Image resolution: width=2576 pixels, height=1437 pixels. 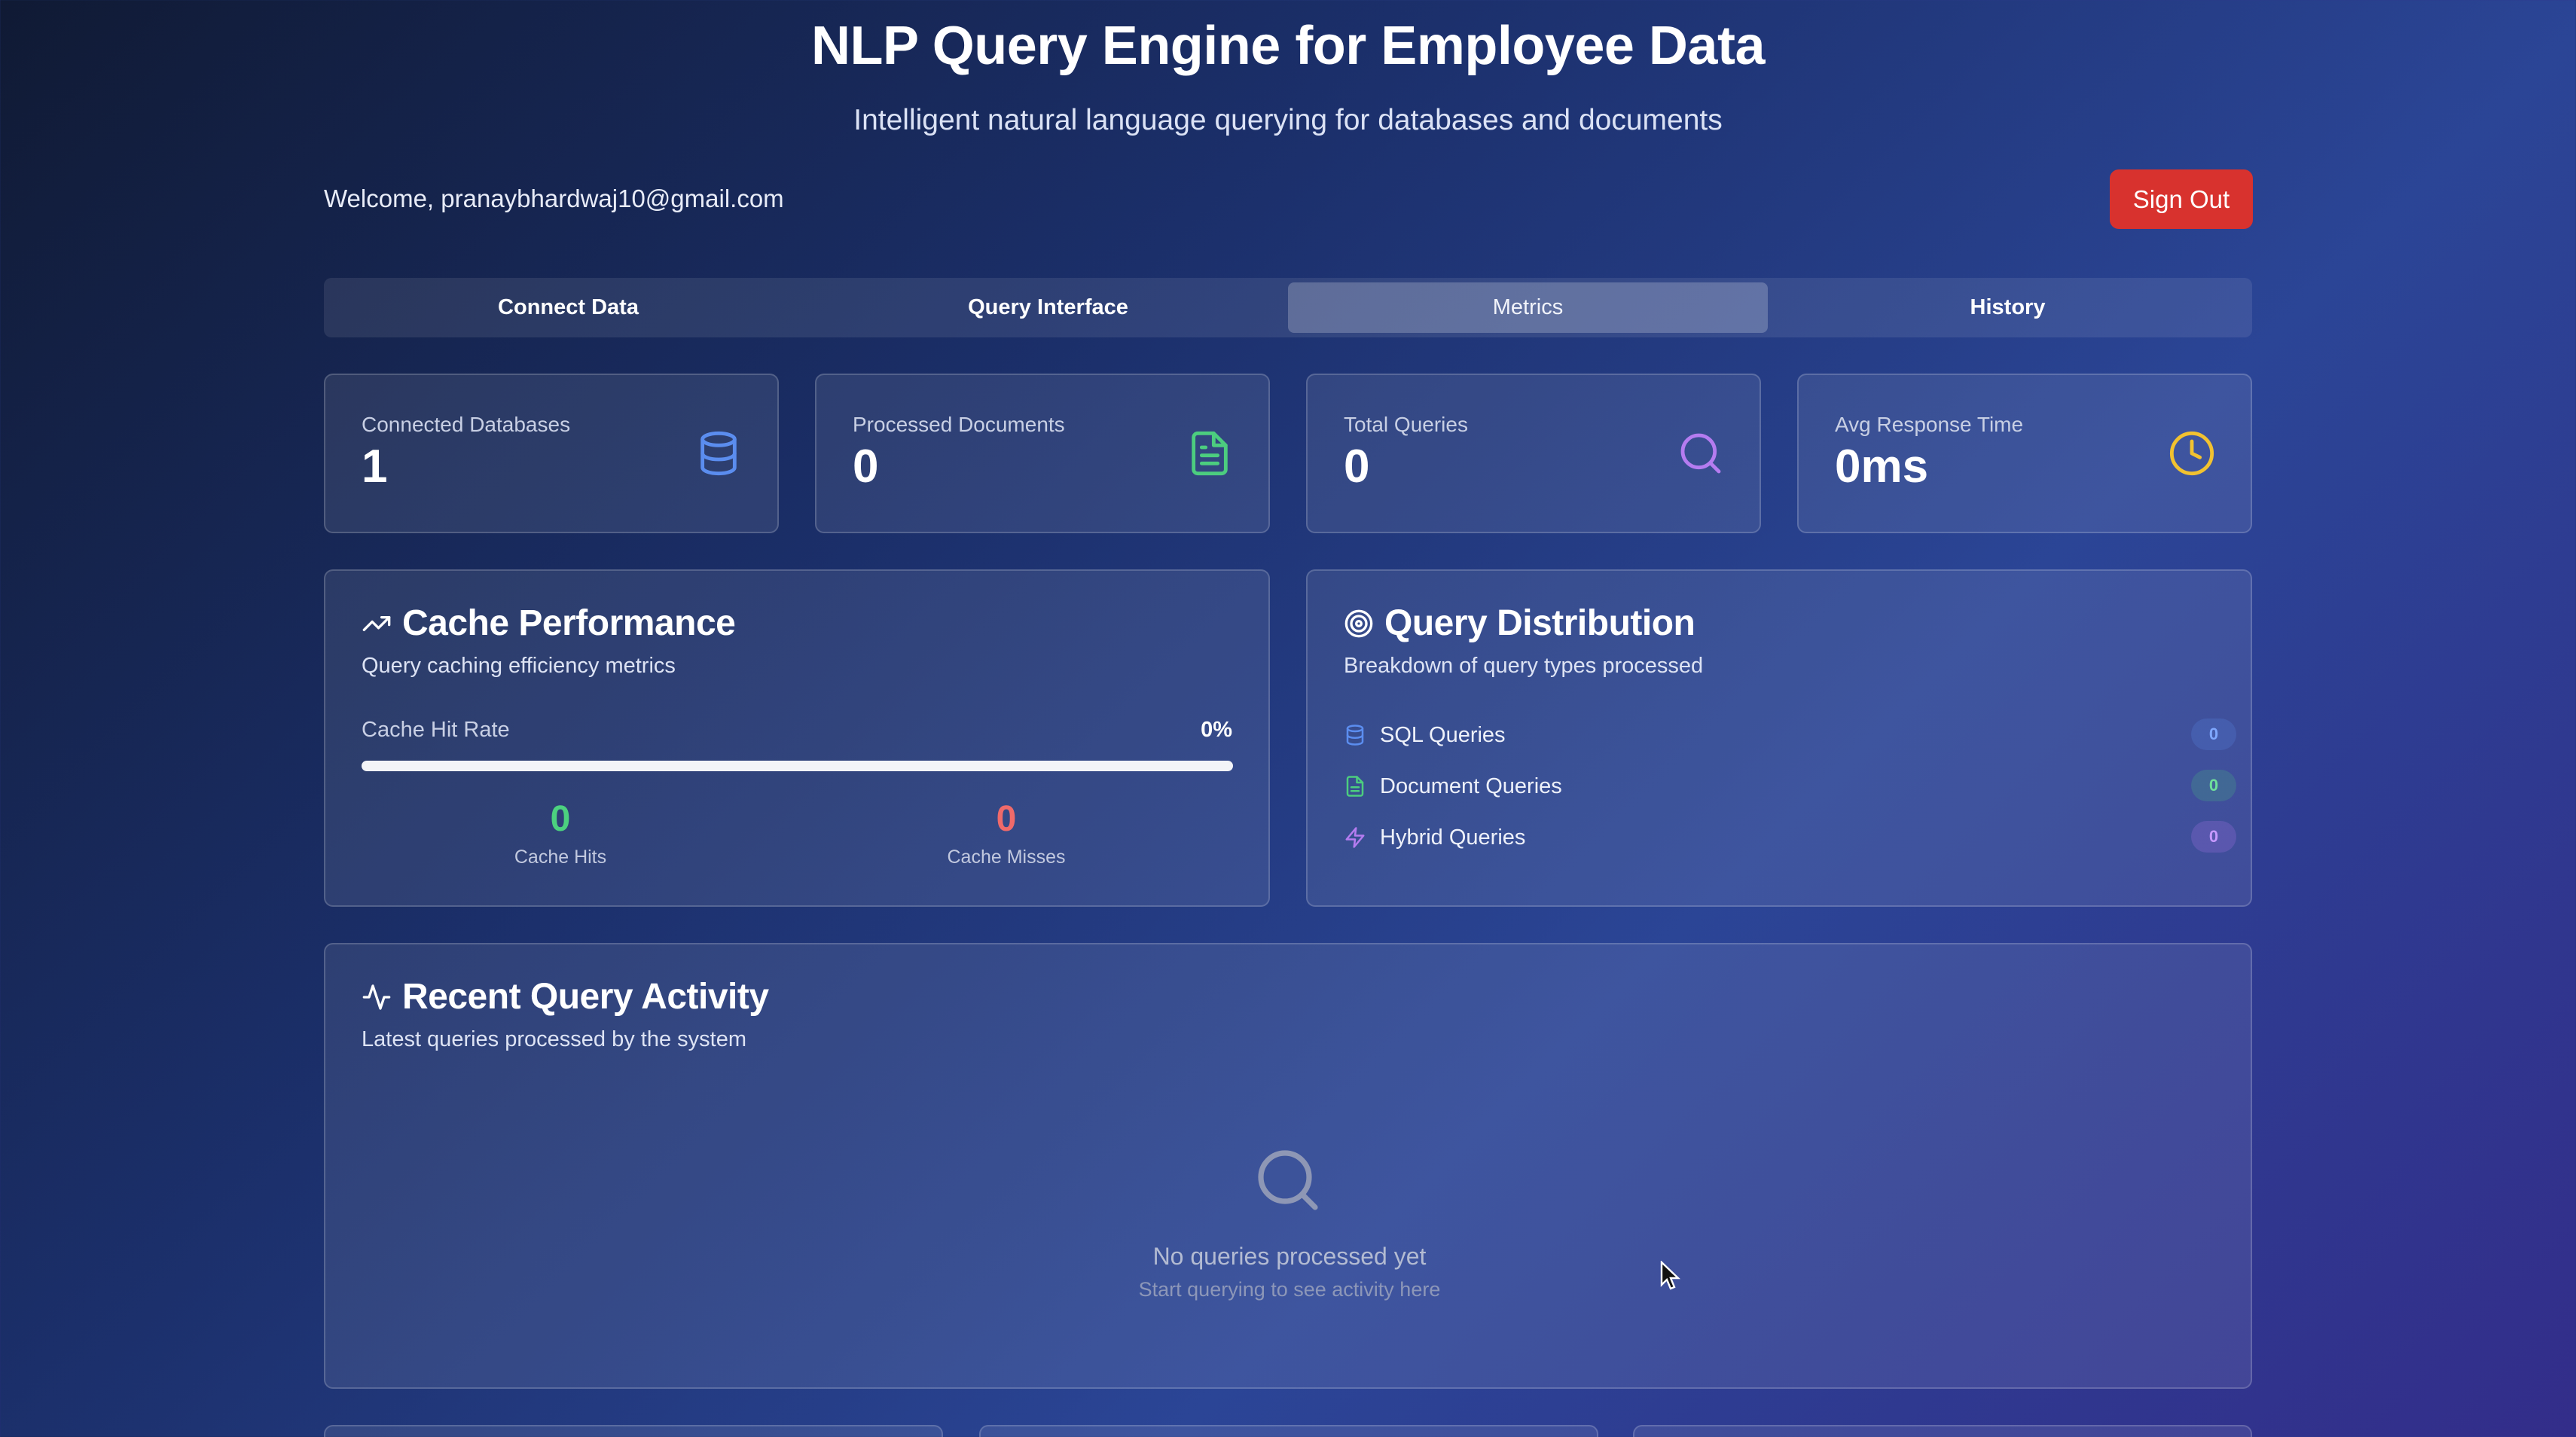 What do you see at coordinates (1524, 666) in the screenshot?
I see `section-description: Breakdown of query types processed` at bounding box center [1524, 666].